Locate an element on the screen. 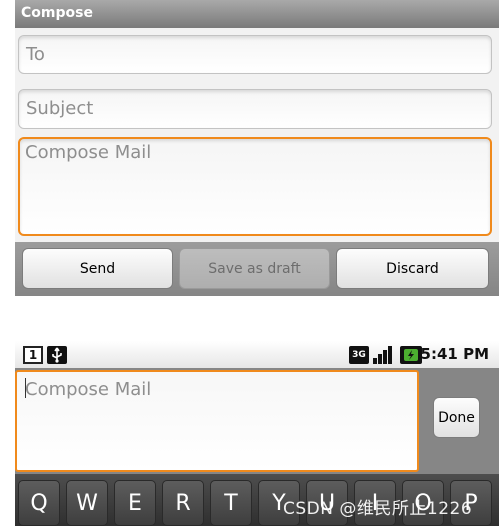  key-t: T is located at coordinates (231, 503).